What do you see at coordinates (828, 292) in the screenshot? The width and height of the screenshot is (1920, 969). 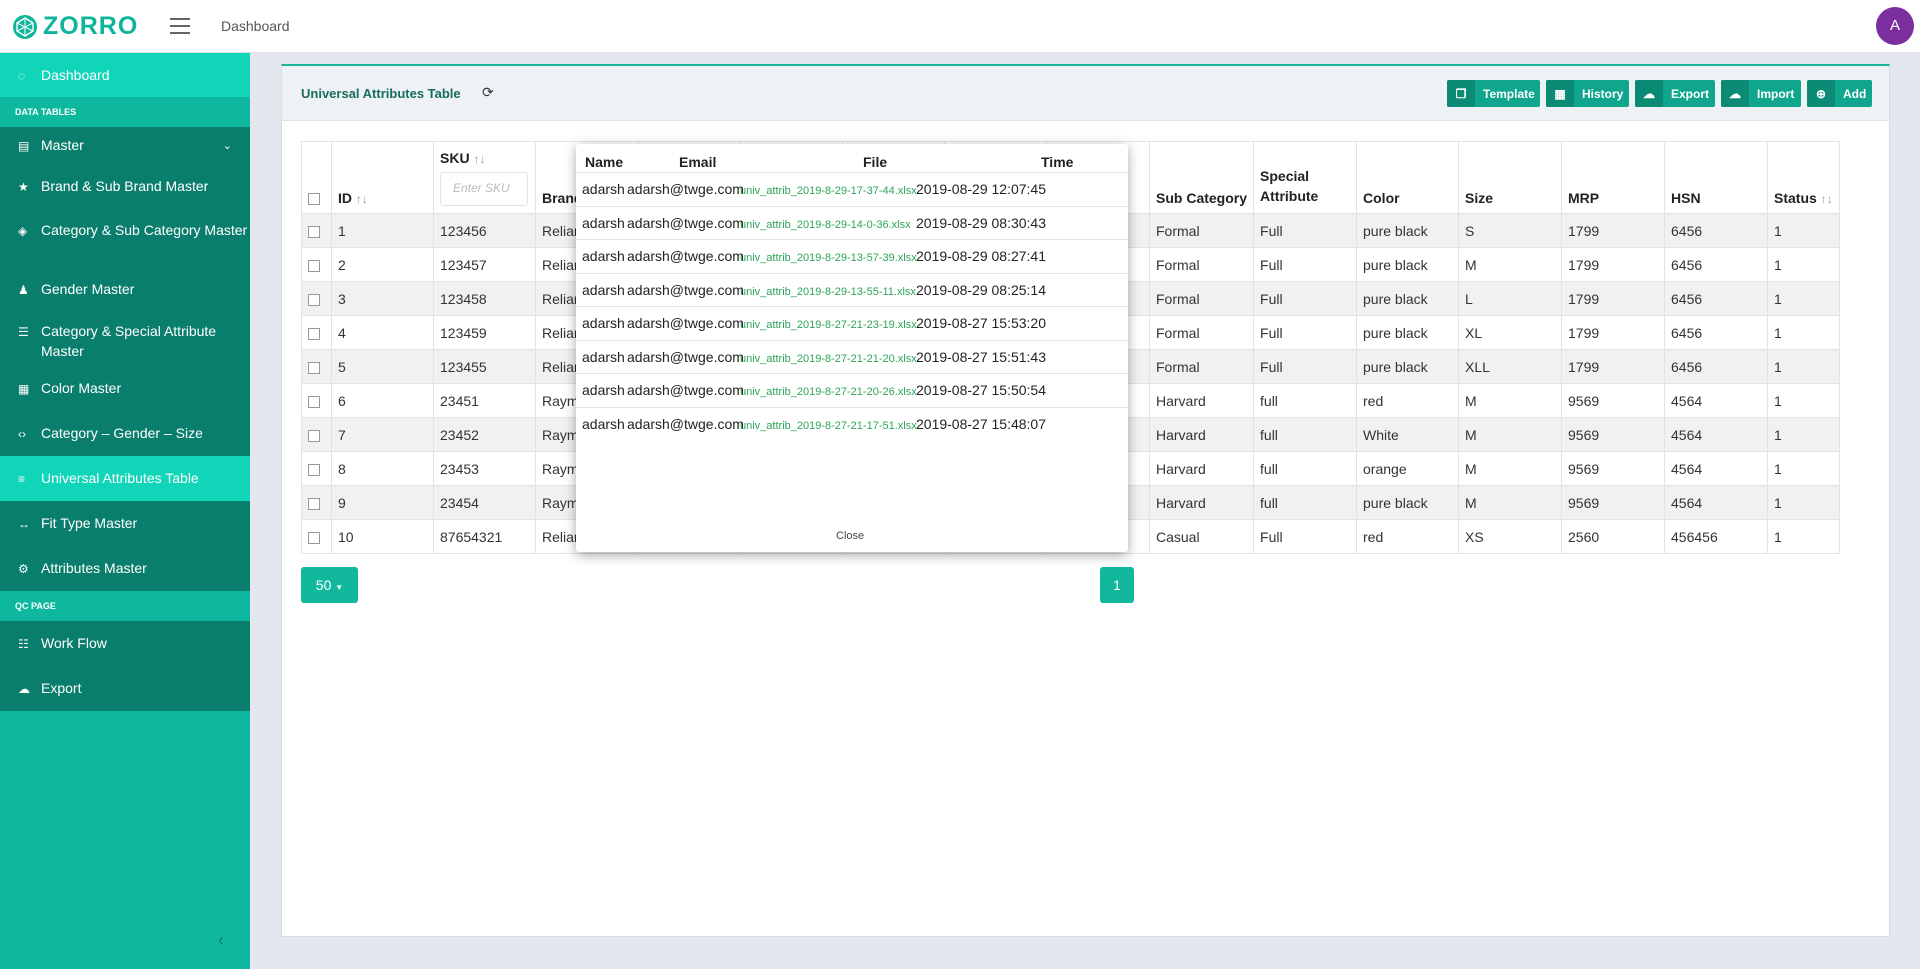 I see `file-link: univ_attrib_2019-8-29-13-55-11.xlsx` at bounding box center [828, 292].